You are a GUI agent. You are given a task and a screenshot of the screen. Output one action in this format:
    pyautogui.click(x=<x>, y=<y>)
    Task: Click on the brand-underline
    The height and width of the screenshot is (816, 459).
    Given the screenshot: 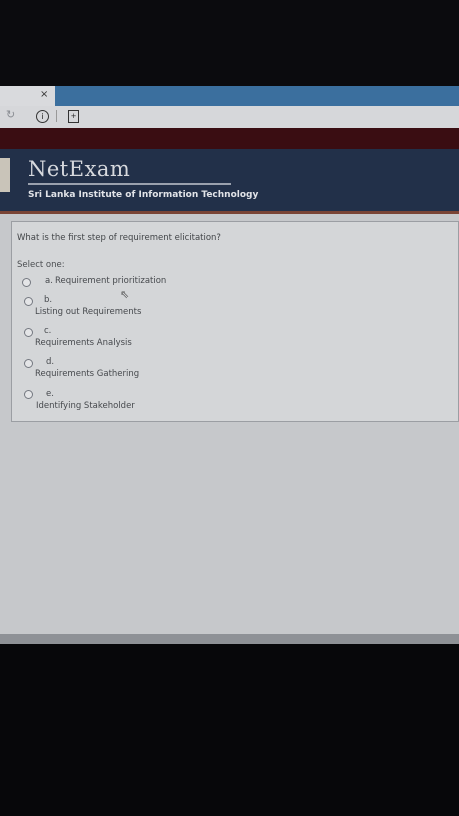 What is the action you would take?
    pyautogui.click(x=129, y=184)
    